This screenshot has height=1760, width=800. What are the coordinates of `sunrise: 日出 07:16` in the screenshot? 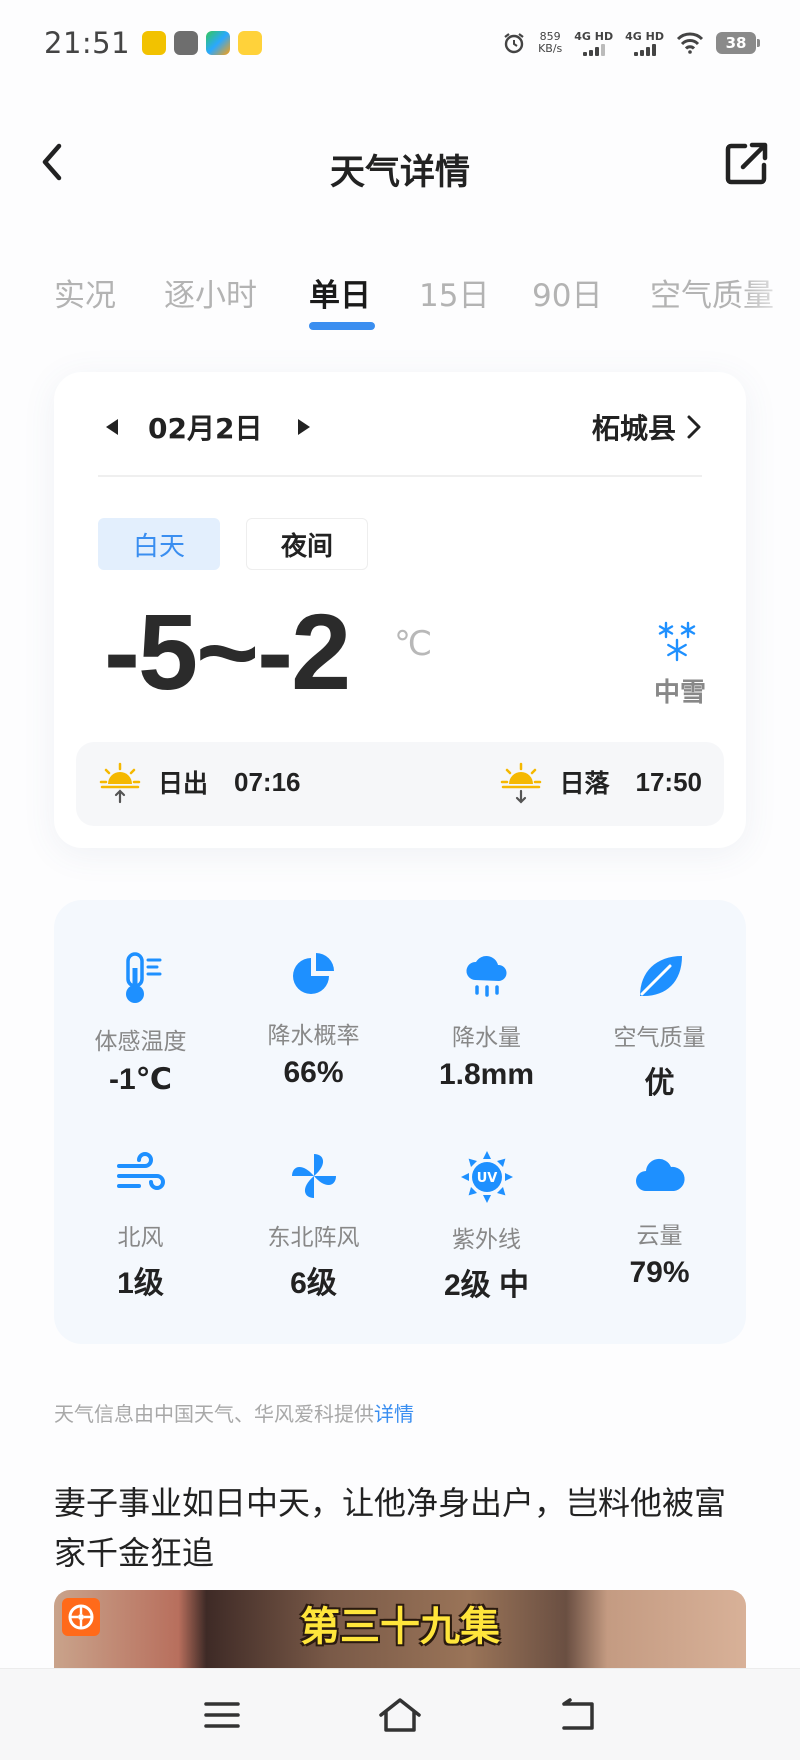 It's located at (199, 782).